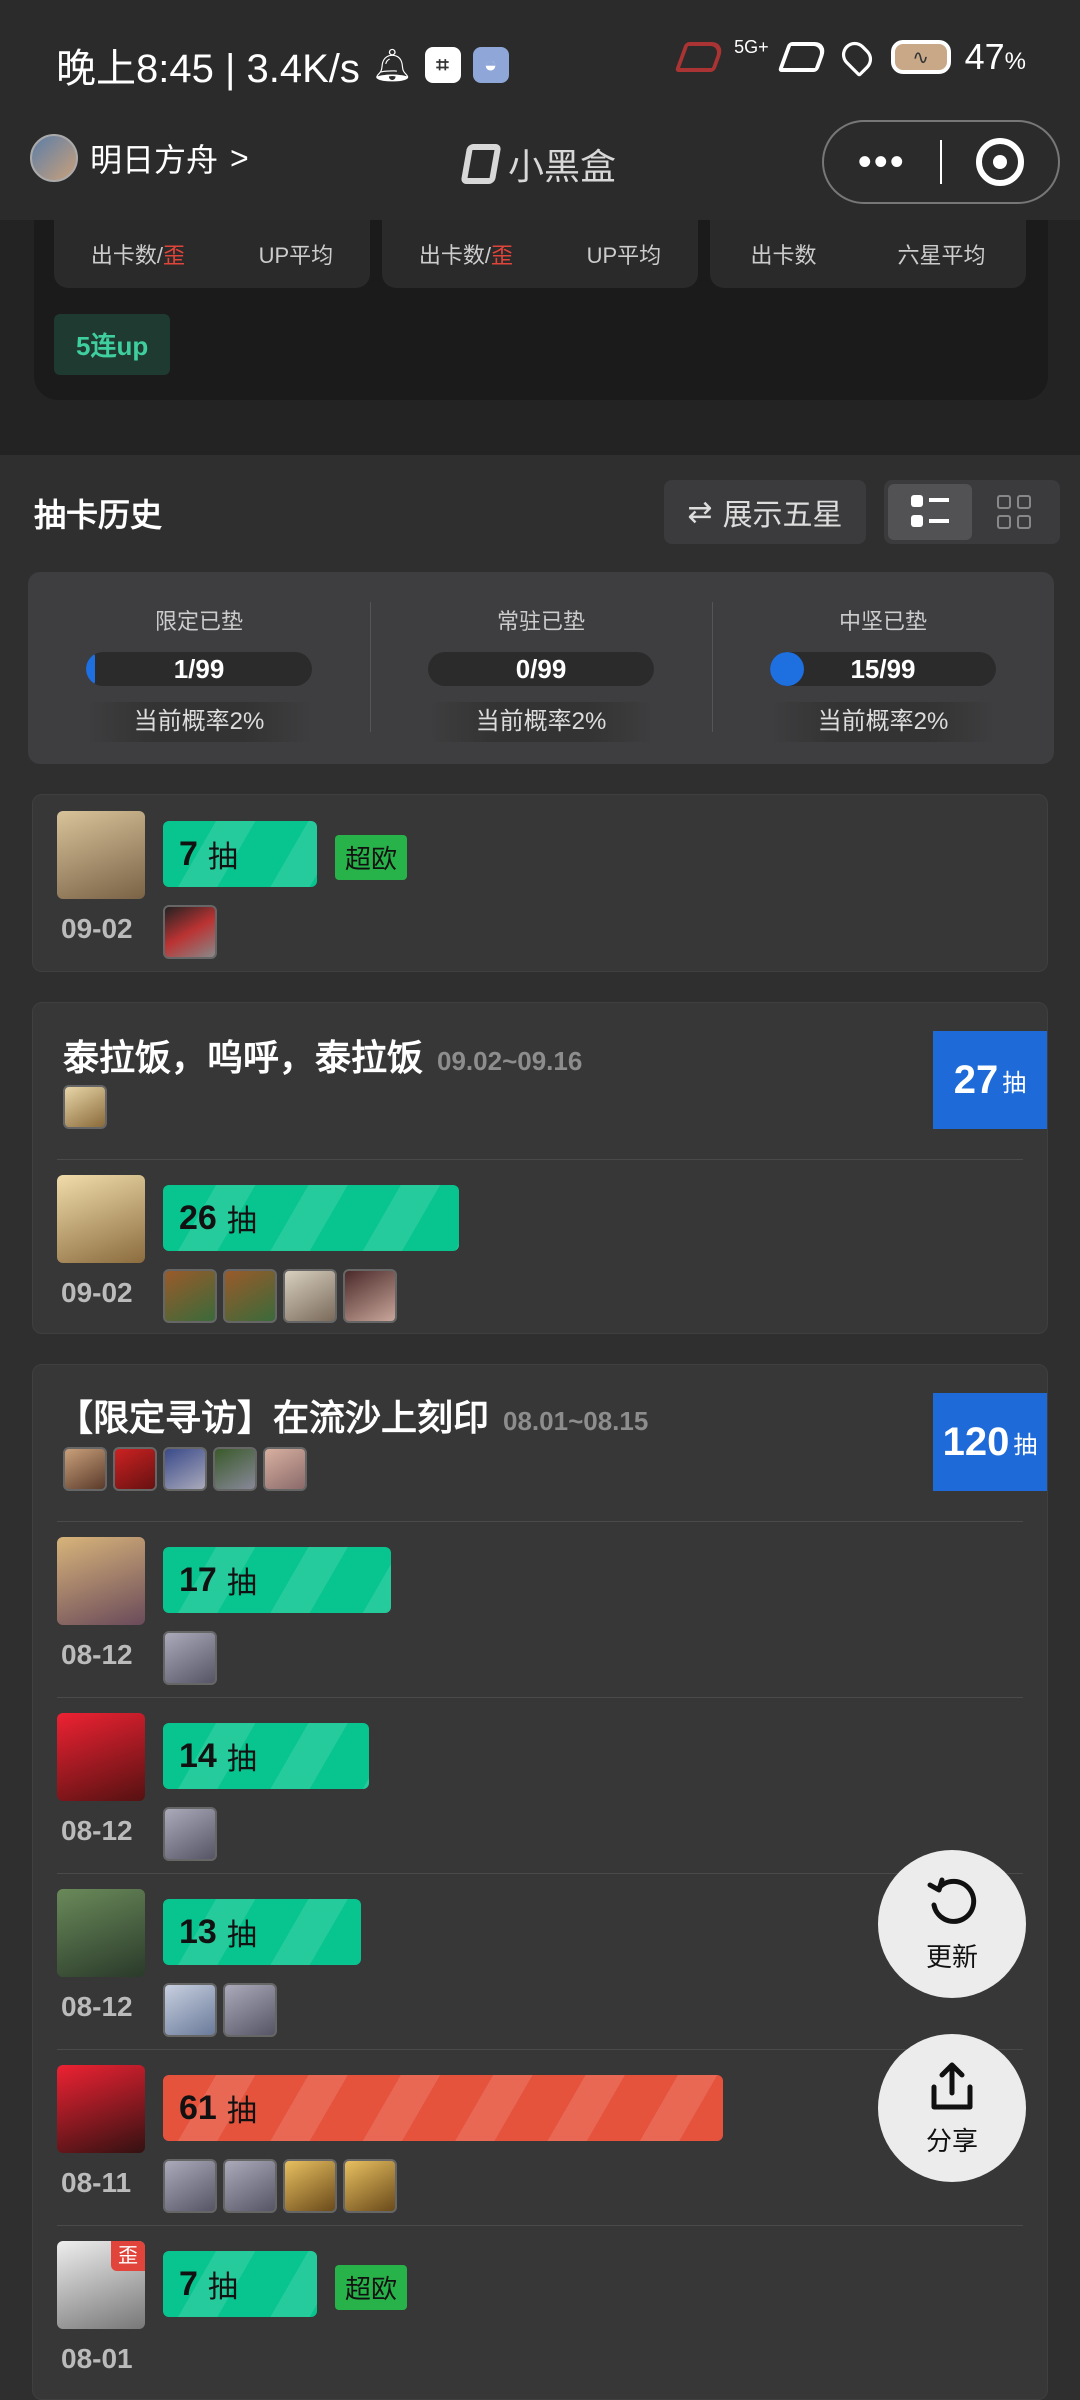 This screenshot has width=1080, height=2400. I want to click on pull-record: 歪 08-01 7抽 超欧, so click(537, 2320).